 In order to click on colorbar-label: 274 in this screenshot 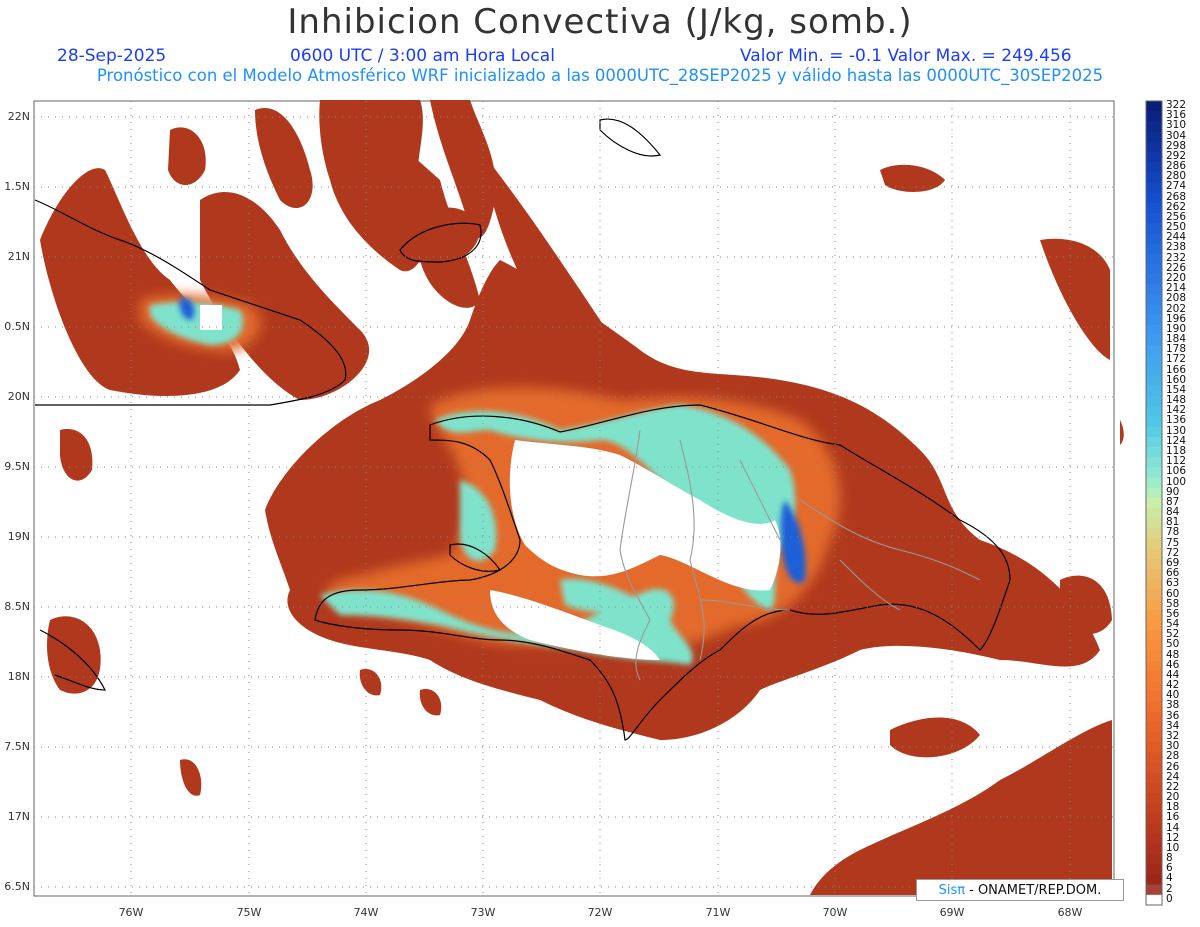, I will do `click(1176, 186)`.